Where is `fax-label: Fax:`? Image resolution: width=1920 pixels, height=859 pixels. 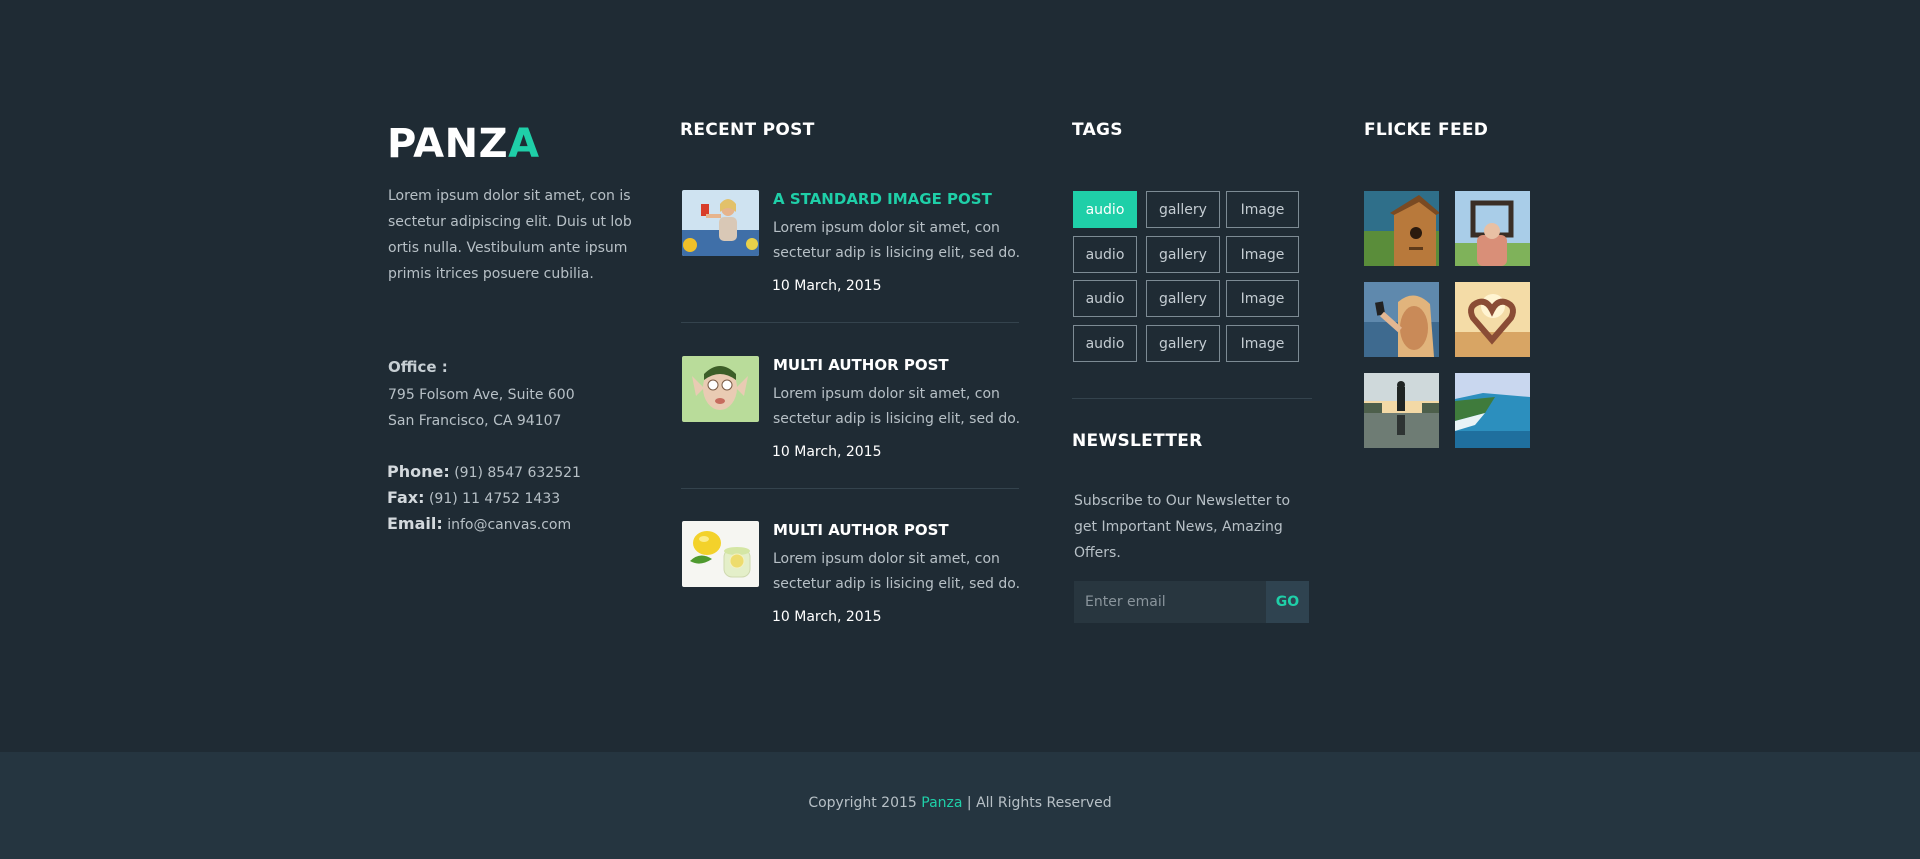
fax-label: Fax: is located at coordinates (406, 497).